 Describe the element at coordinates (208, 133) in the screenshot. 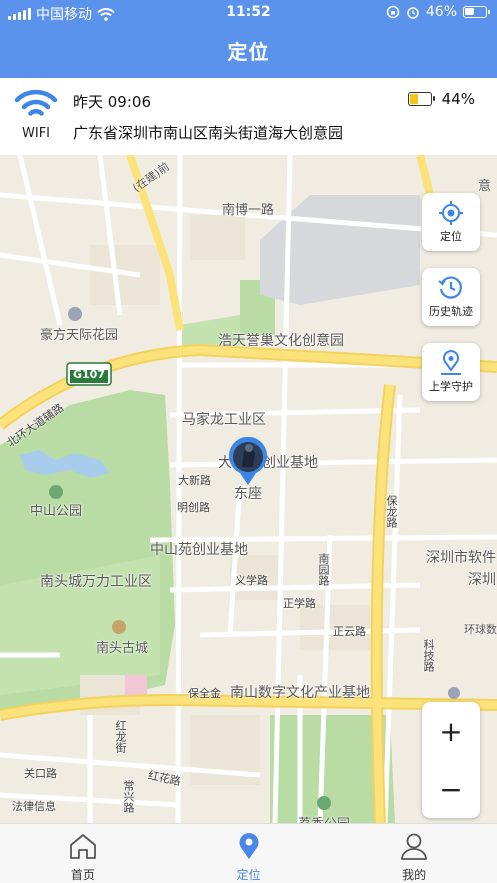

I see `location-address: 广东省深圳市南山区南头街道海大创意园` at that location.